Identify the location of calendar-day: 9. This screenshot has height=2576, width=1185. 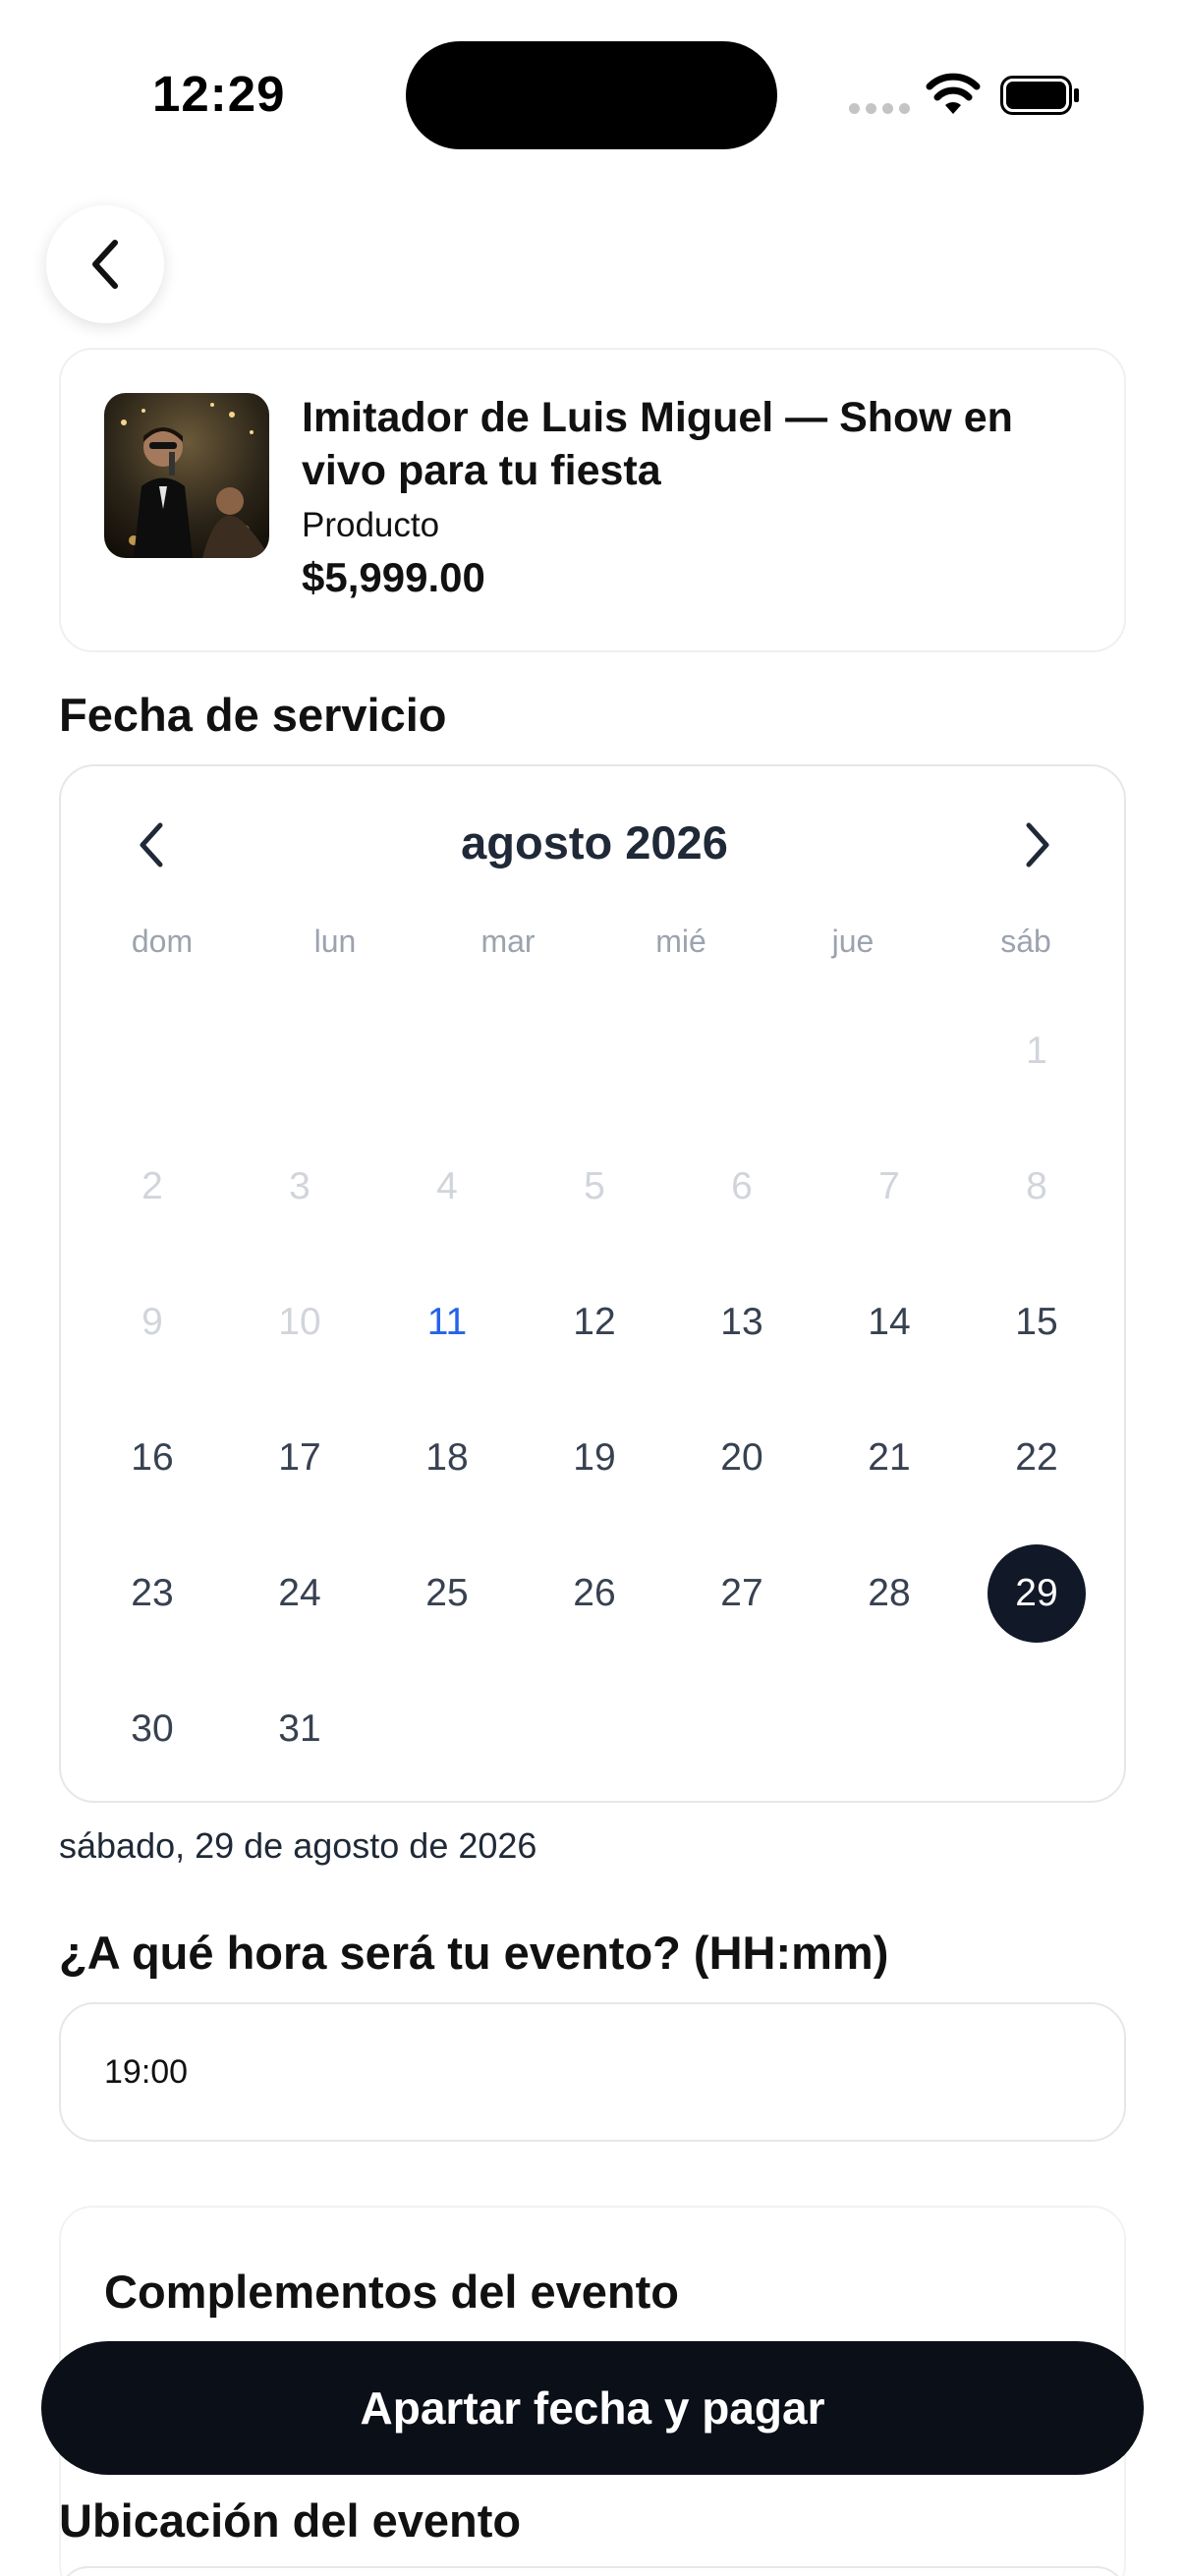
(152, 1322).